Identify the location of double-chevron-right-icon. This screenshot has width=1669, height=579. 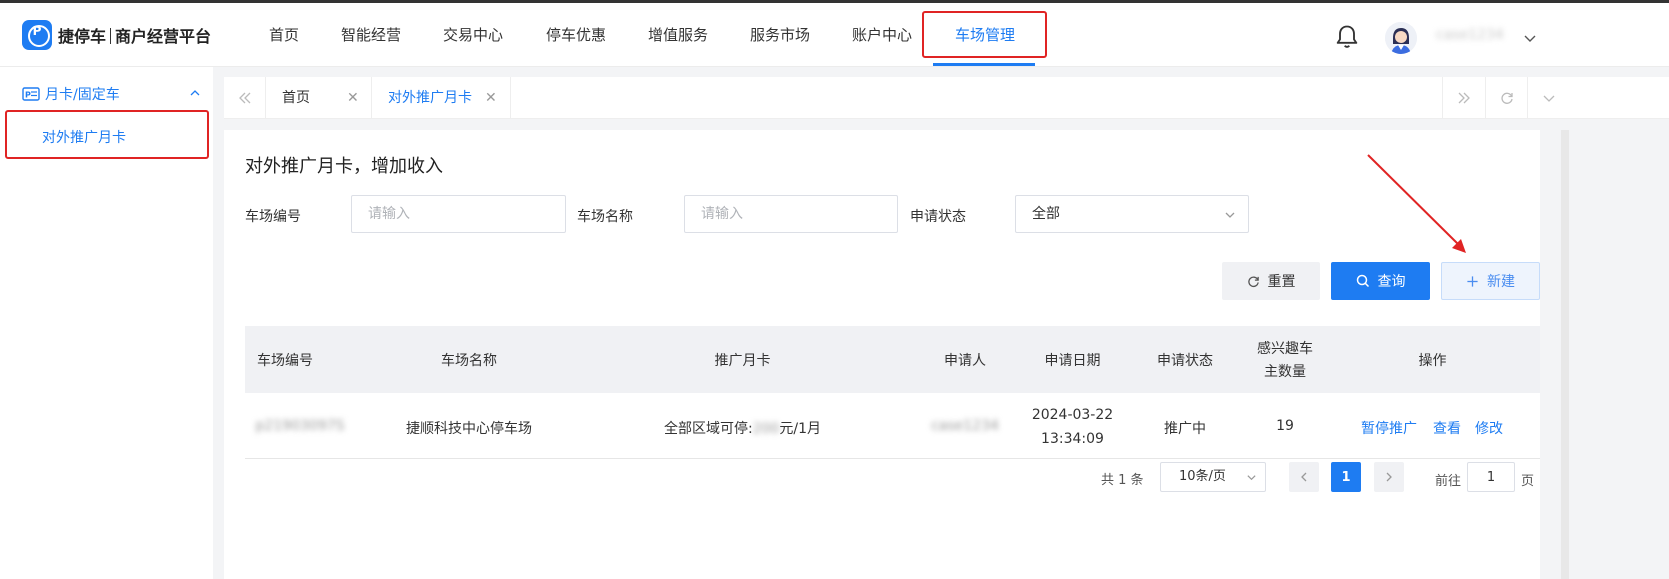
(1464, 98).